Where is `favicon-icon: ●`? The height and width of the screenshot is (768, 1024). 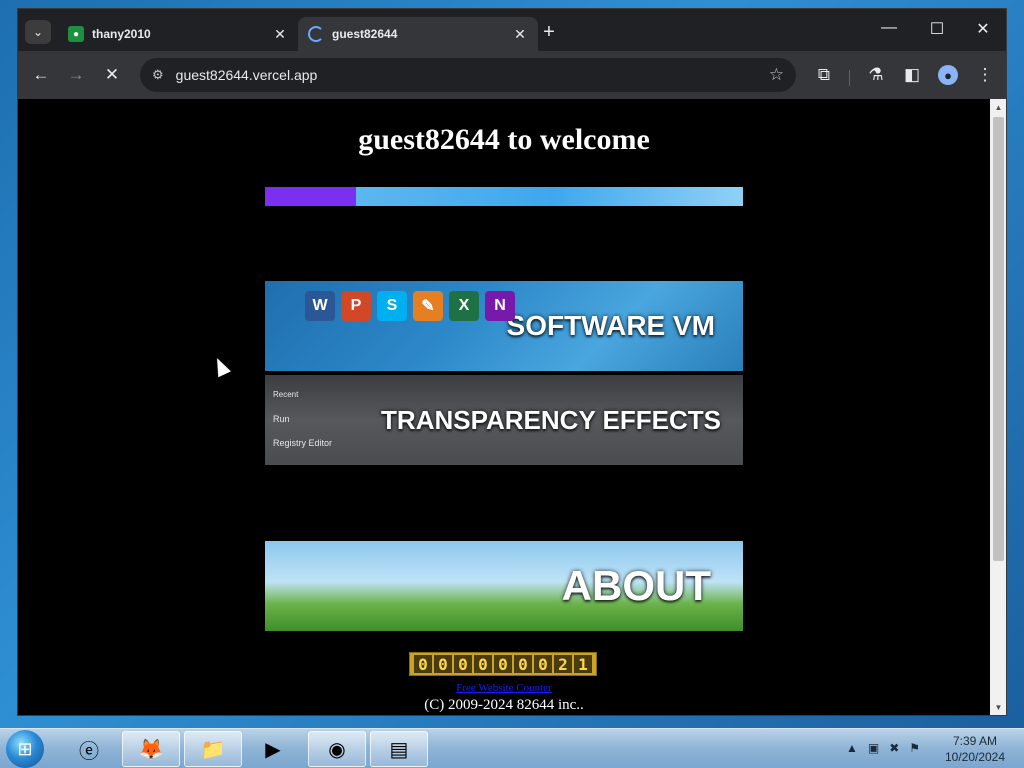
favicon-icon: ● is located at coordinates (76, 34).